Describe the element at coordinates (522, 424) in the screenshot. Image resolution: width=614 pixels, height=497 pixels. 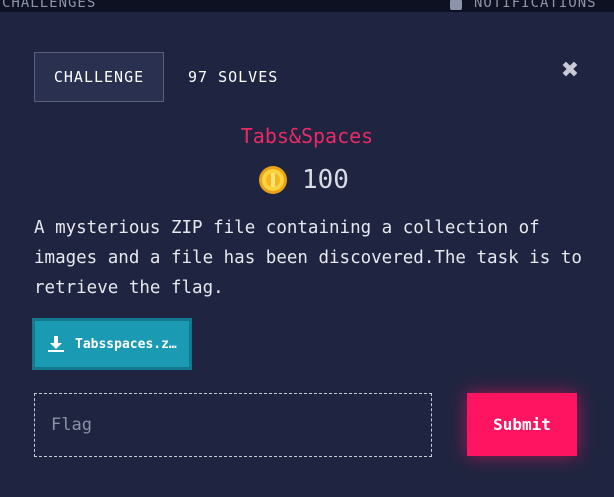
I see `submit-button: Submit` at that location.